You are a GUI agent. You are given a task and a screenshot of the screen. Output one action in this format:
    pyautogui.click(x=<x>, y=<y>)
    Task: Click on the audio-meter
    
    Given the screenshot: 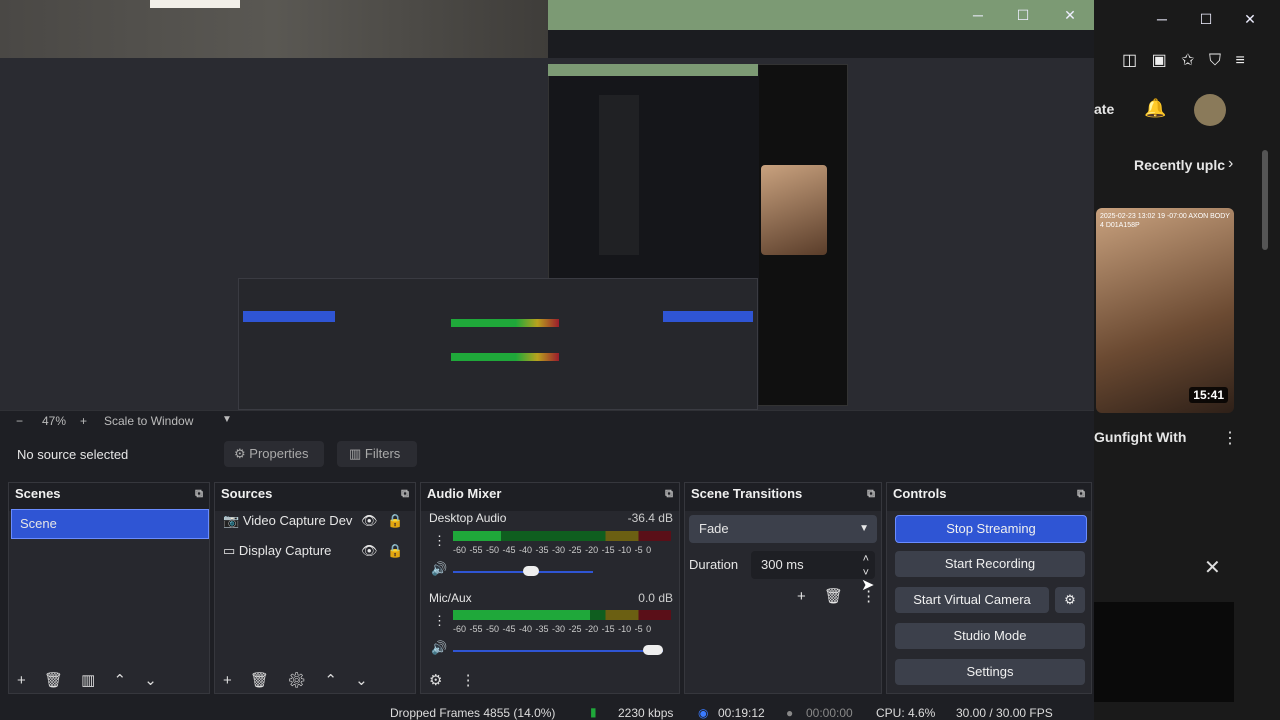 What is the action you would take?
    pyautogui.click(x=562, y=615)
    